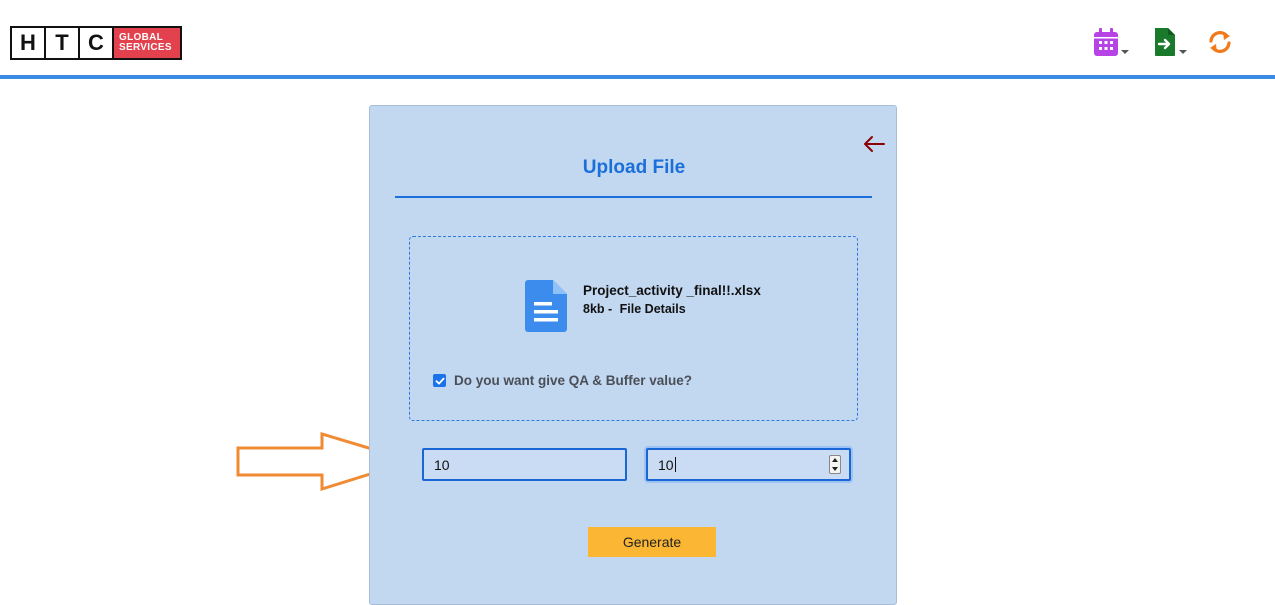  Describe the element at coordinates (63, 43) in the screenshot. I see `logo-letter: T` at that location.